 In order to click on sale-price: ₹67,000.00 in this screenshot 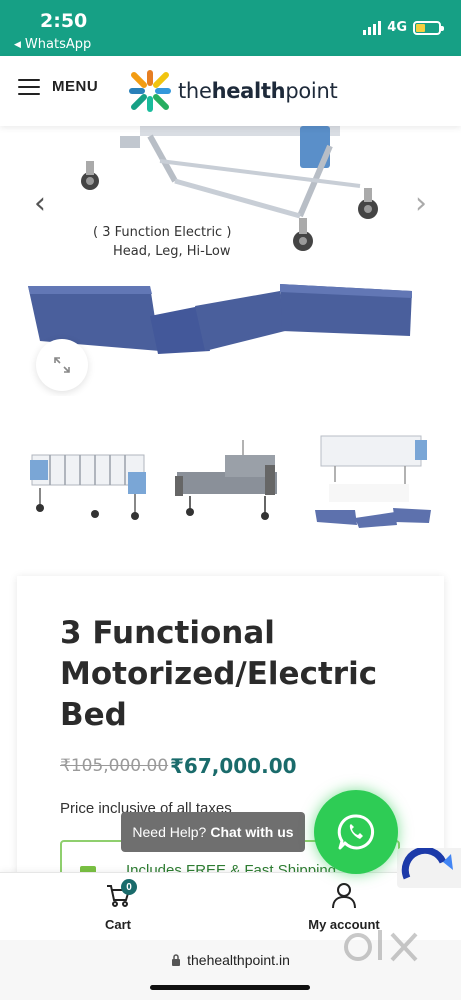, I will do `click(233, 766)`.